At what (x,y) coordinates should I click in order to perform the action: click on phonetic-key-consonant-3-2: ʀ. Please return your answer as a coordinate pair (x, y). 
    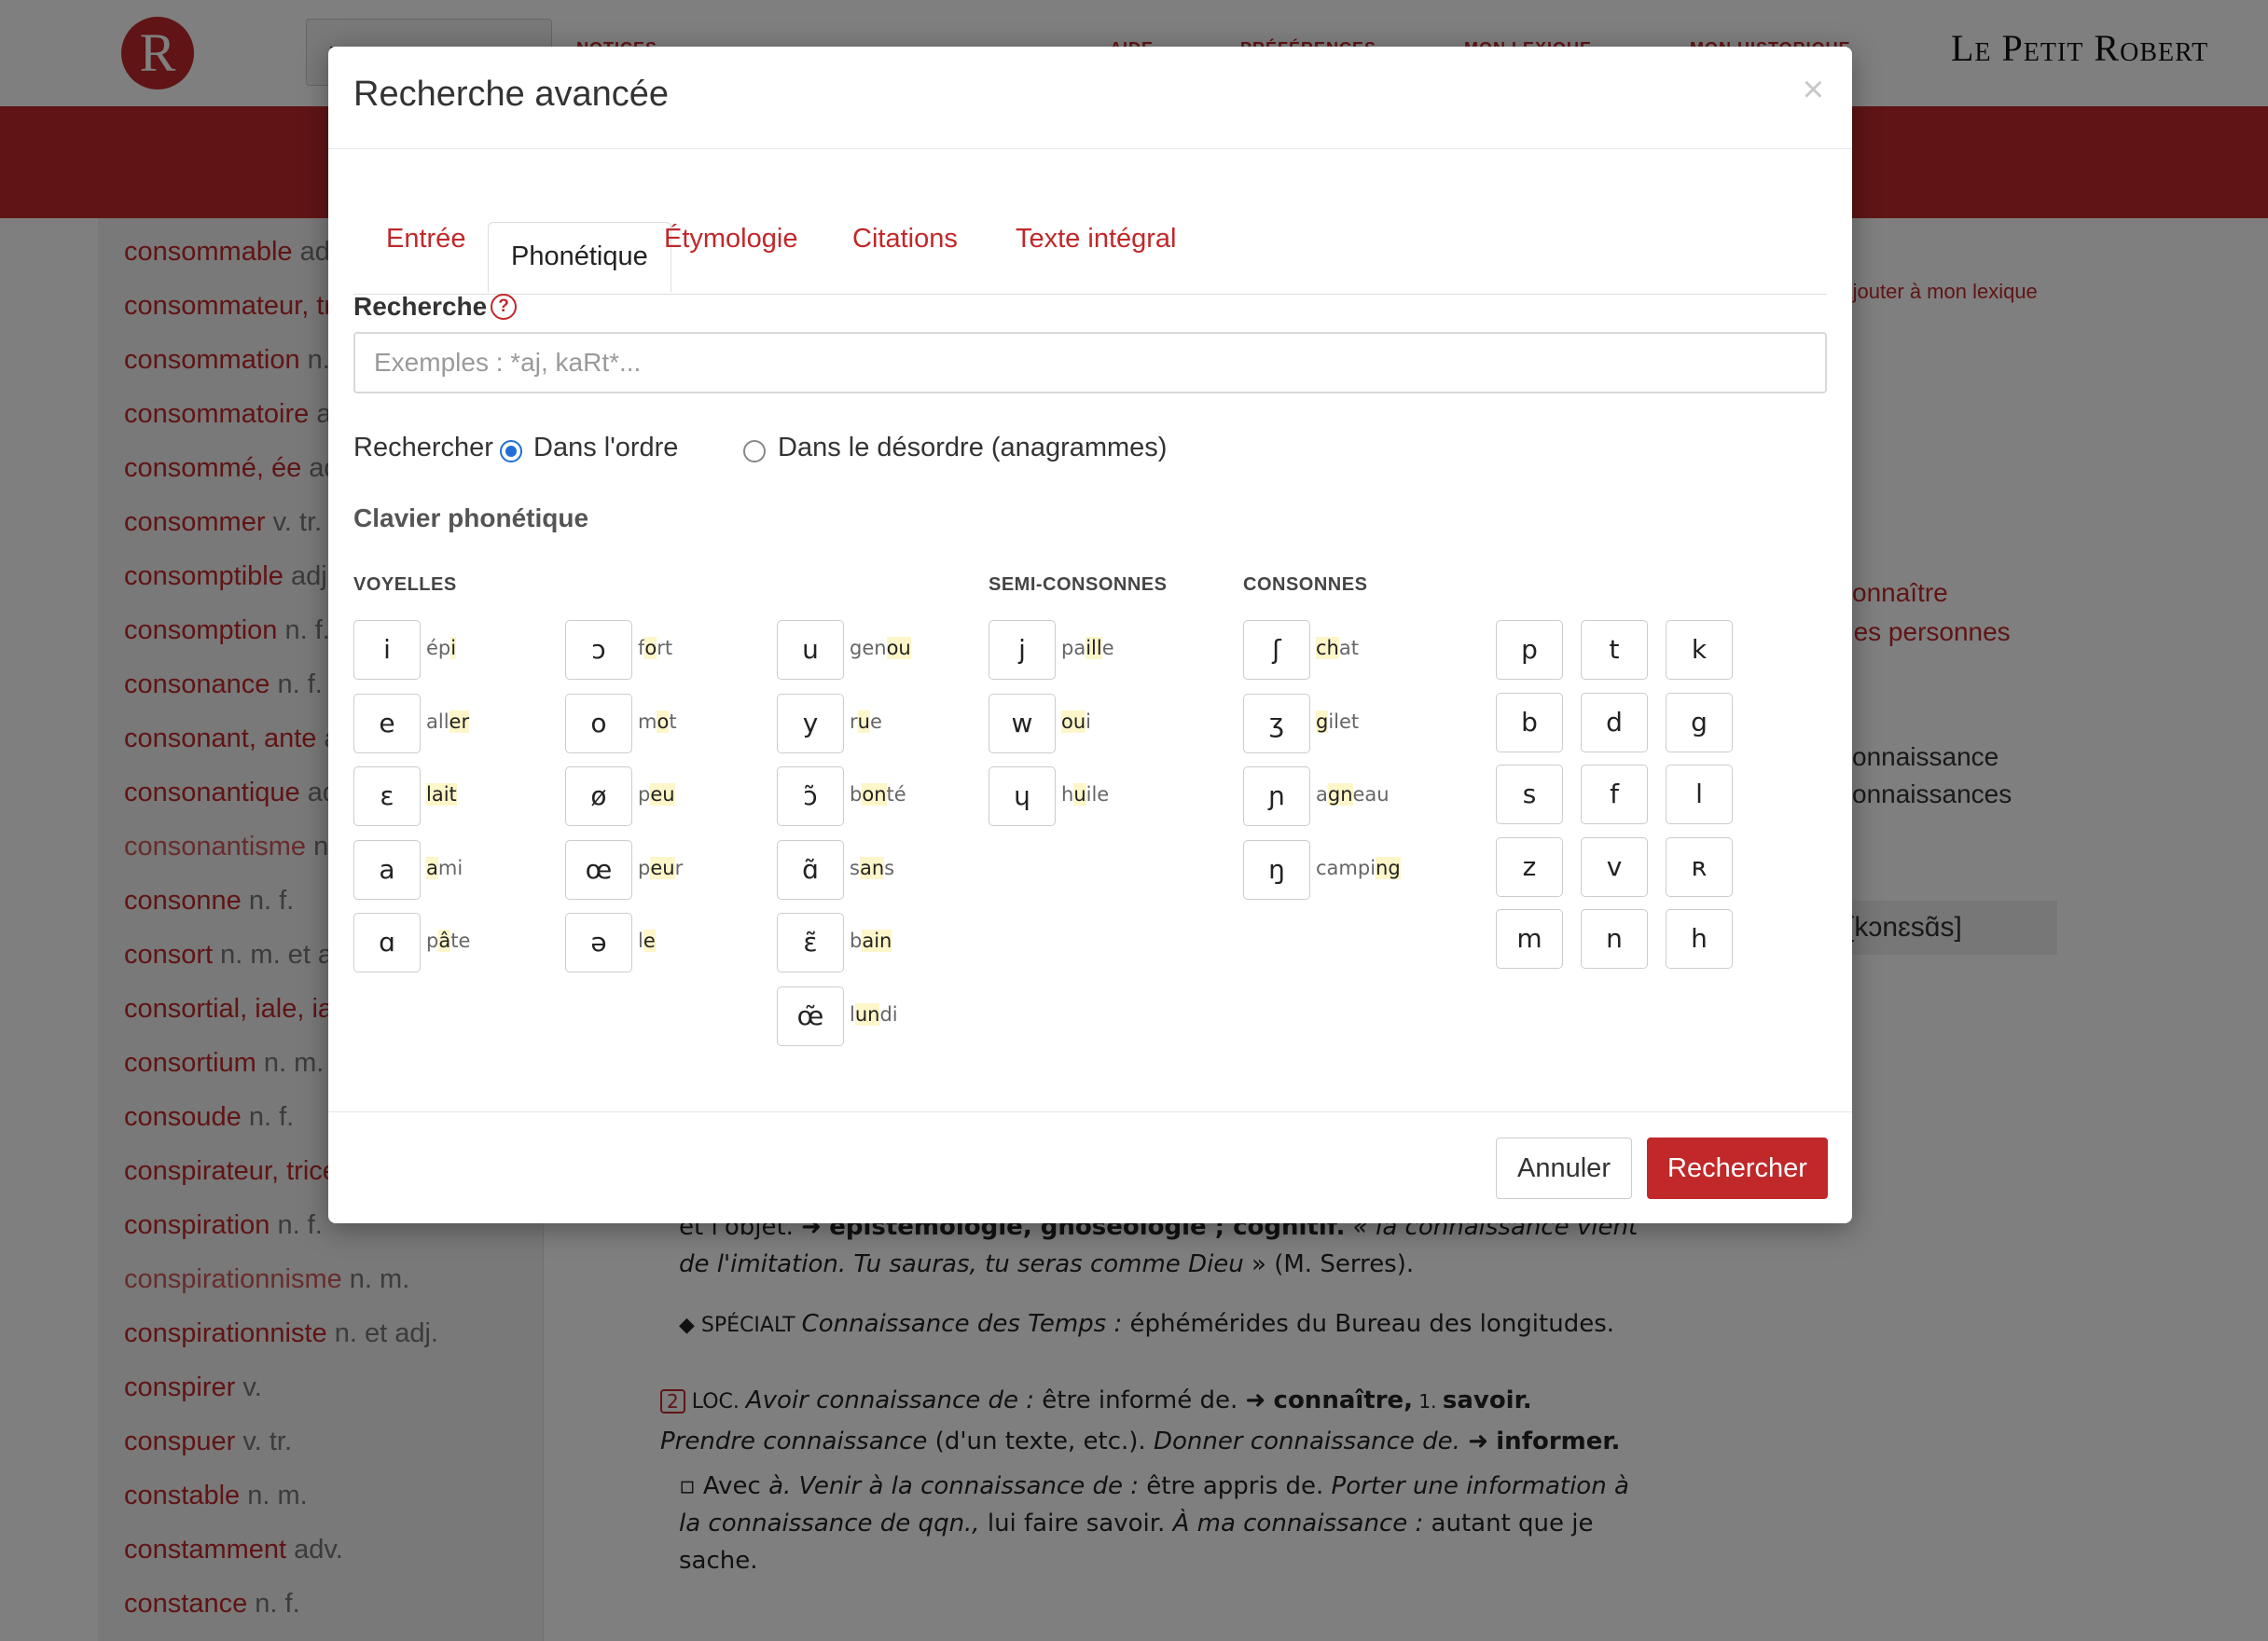
    Looking at the image, I should click on (1699, 867).